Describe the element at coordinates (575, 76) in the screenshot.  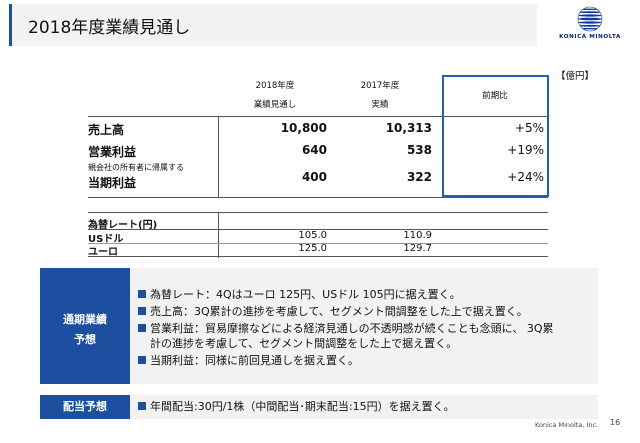
I see `unit-label: 【億円】` at that location.